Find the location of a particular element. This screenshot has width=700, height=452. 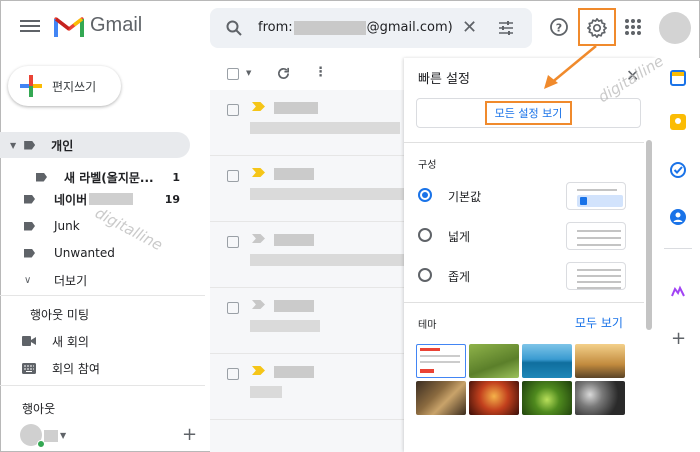

density-heading: 구성 is located at coordinates (427, 165).